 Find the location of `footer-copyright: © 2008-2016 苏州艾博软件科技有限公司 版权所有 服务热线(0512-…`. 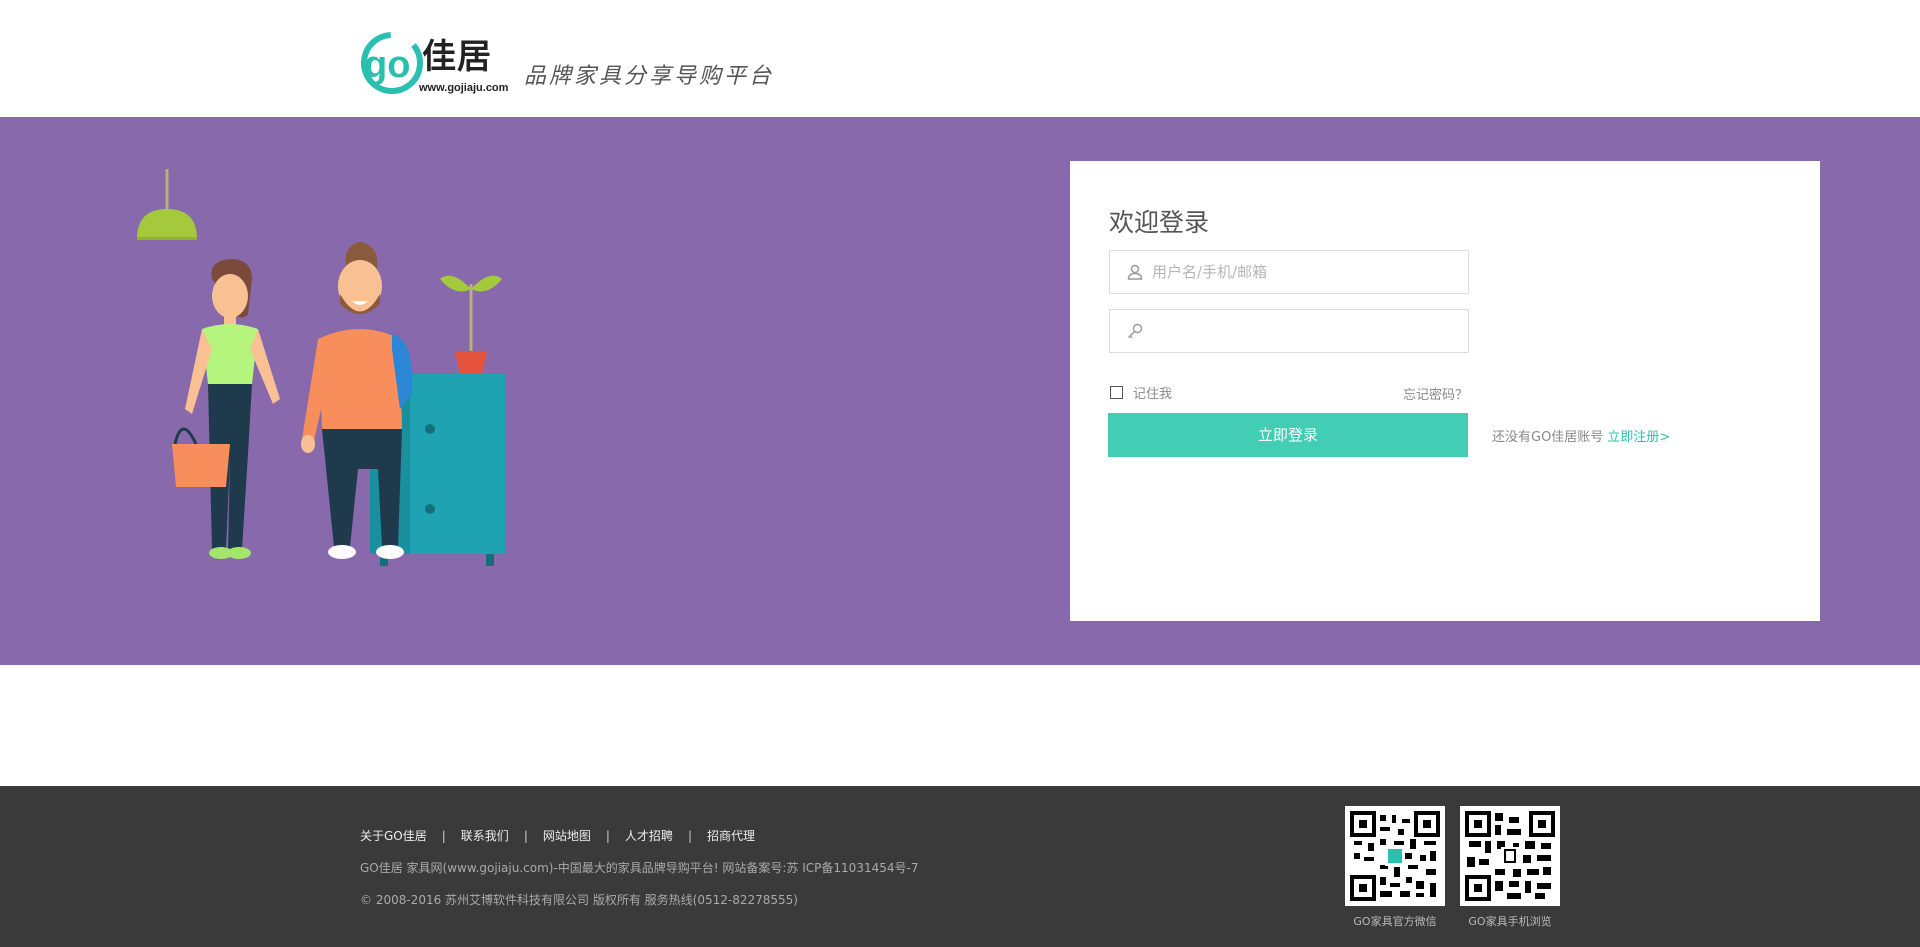

footer-copyright: © 2008-2016 苏州艾博软件科技有限公司 版权所有 服务热线(0512-… is located at coordinates (579, 900).